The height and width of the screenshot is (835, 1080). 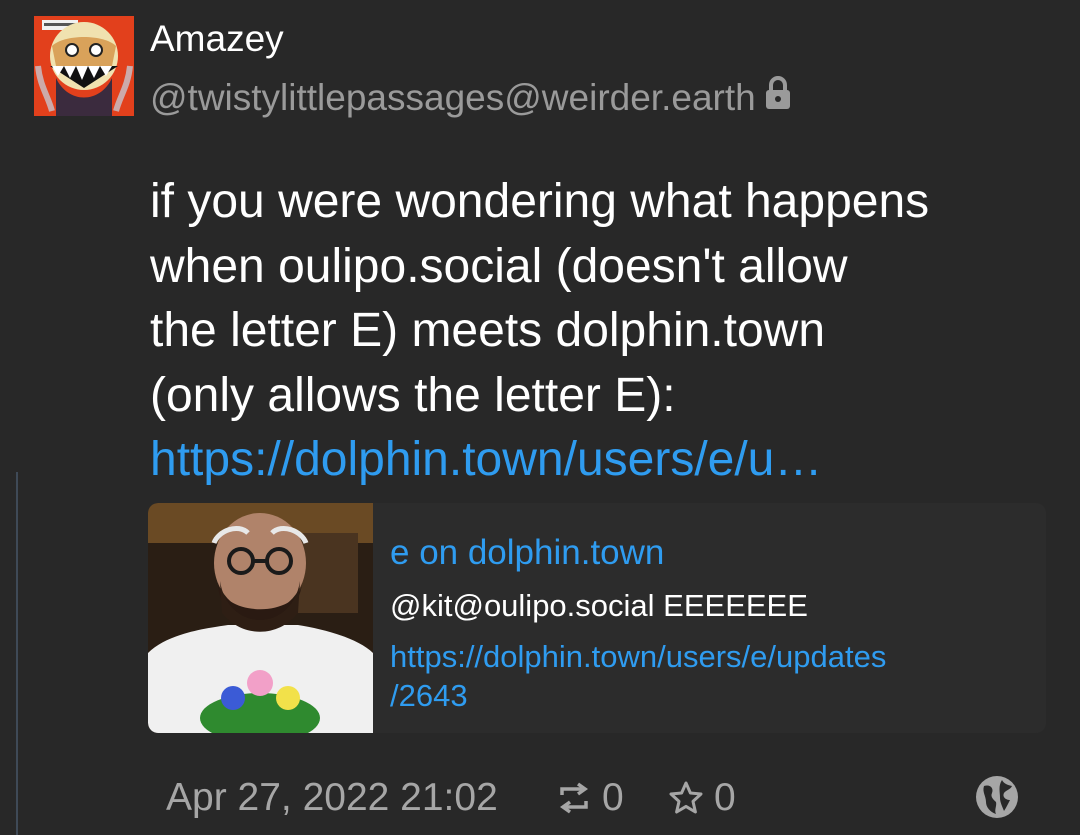 I want to click on favourite-count: 0, so click(x=725, y=797).